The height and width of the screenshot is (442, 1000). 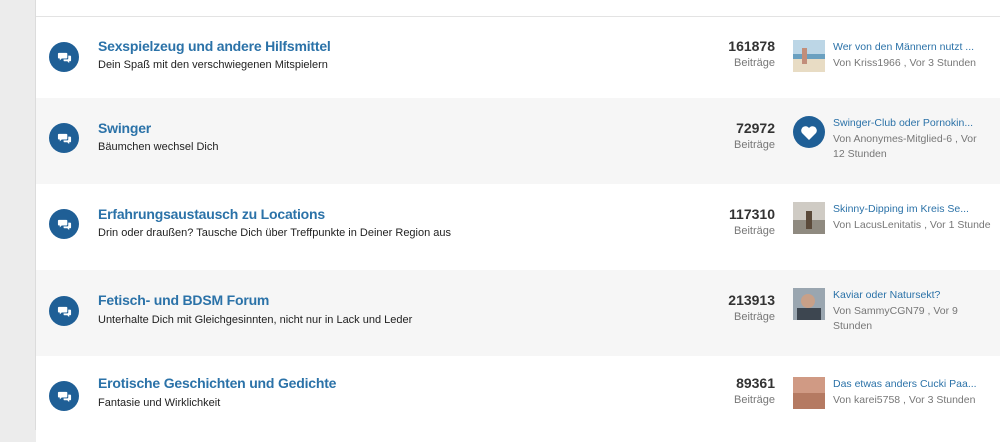 I want to click on forum-description: Fantasie und Wirklichkeit, so click(x=159, y=403).